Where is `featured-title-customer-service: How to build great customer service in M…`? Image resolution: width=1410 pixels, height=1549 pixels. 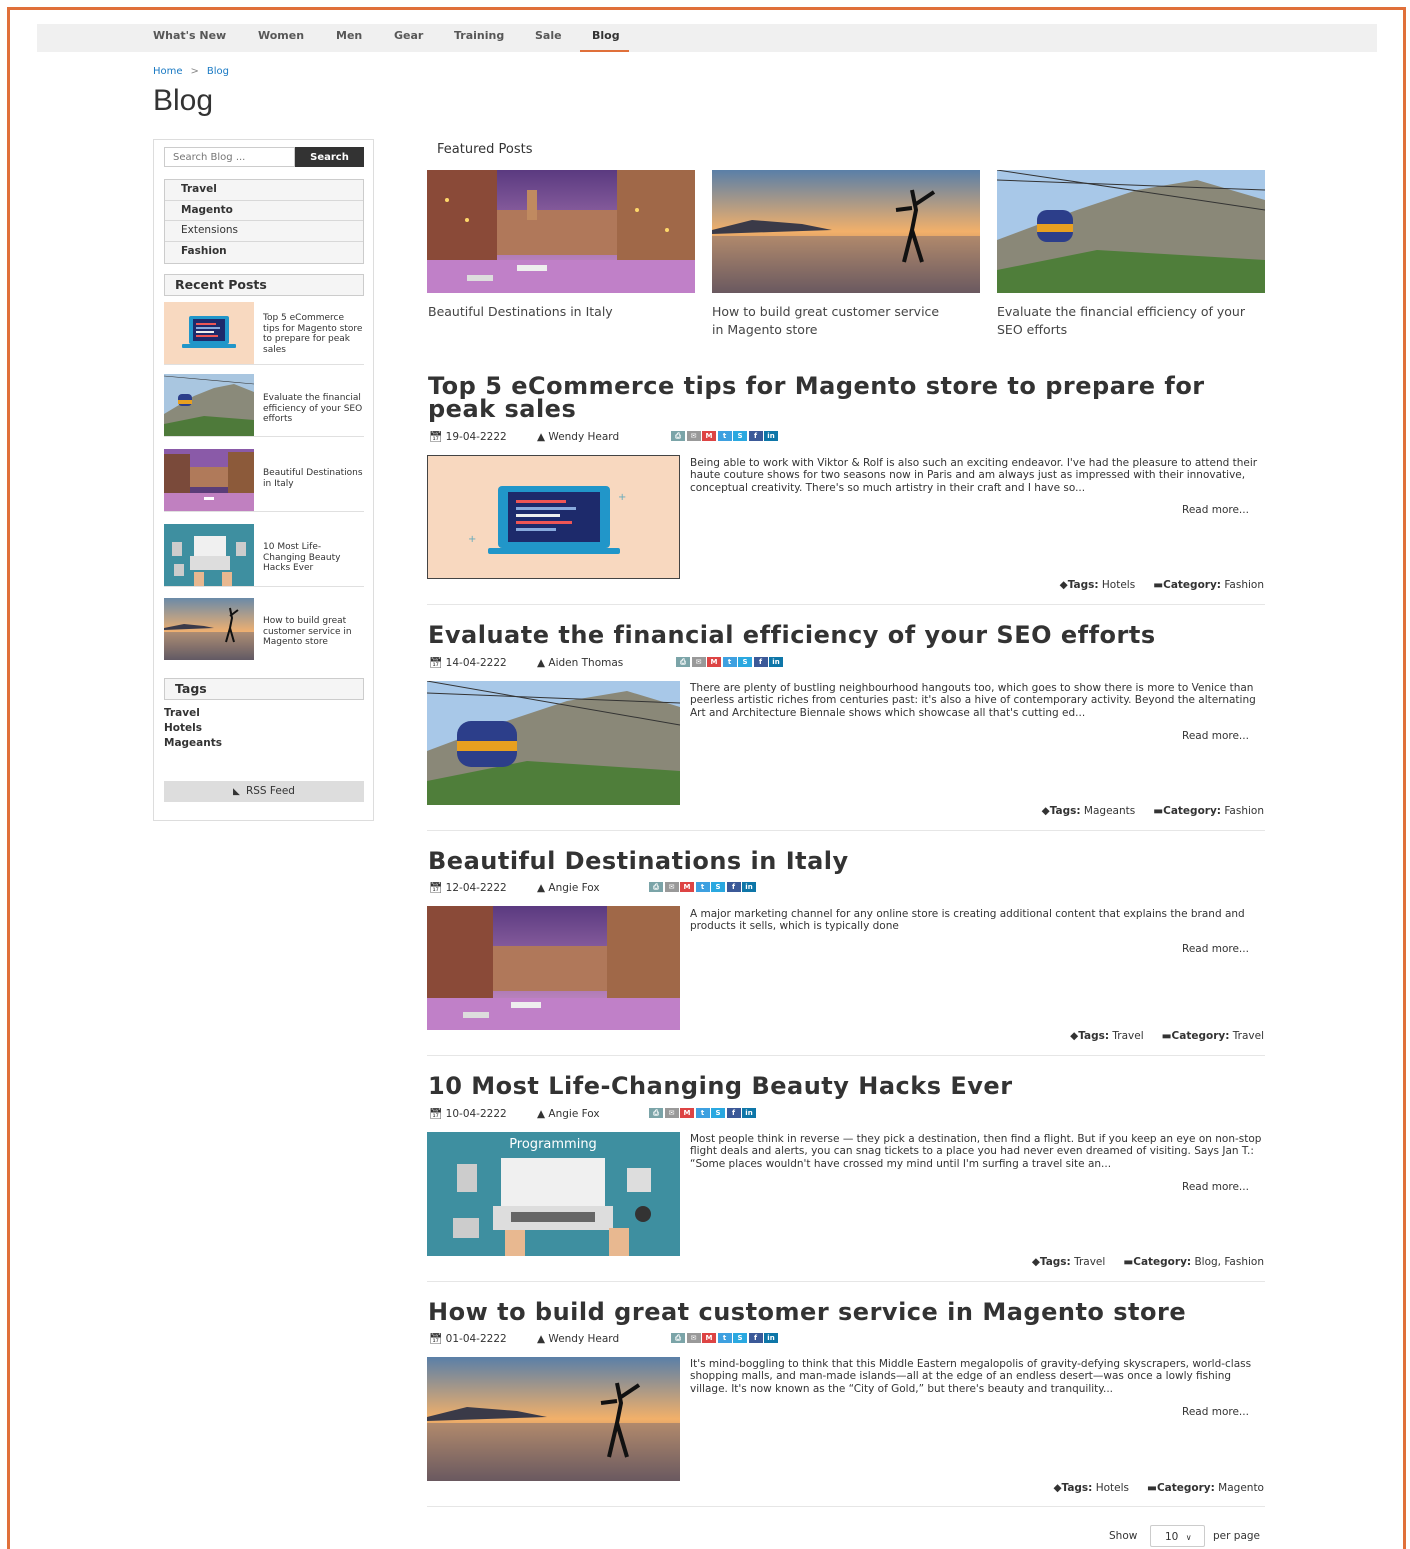 featured-title-customer-service: How to build great customer service in M… is located at coordinates (827, 321).